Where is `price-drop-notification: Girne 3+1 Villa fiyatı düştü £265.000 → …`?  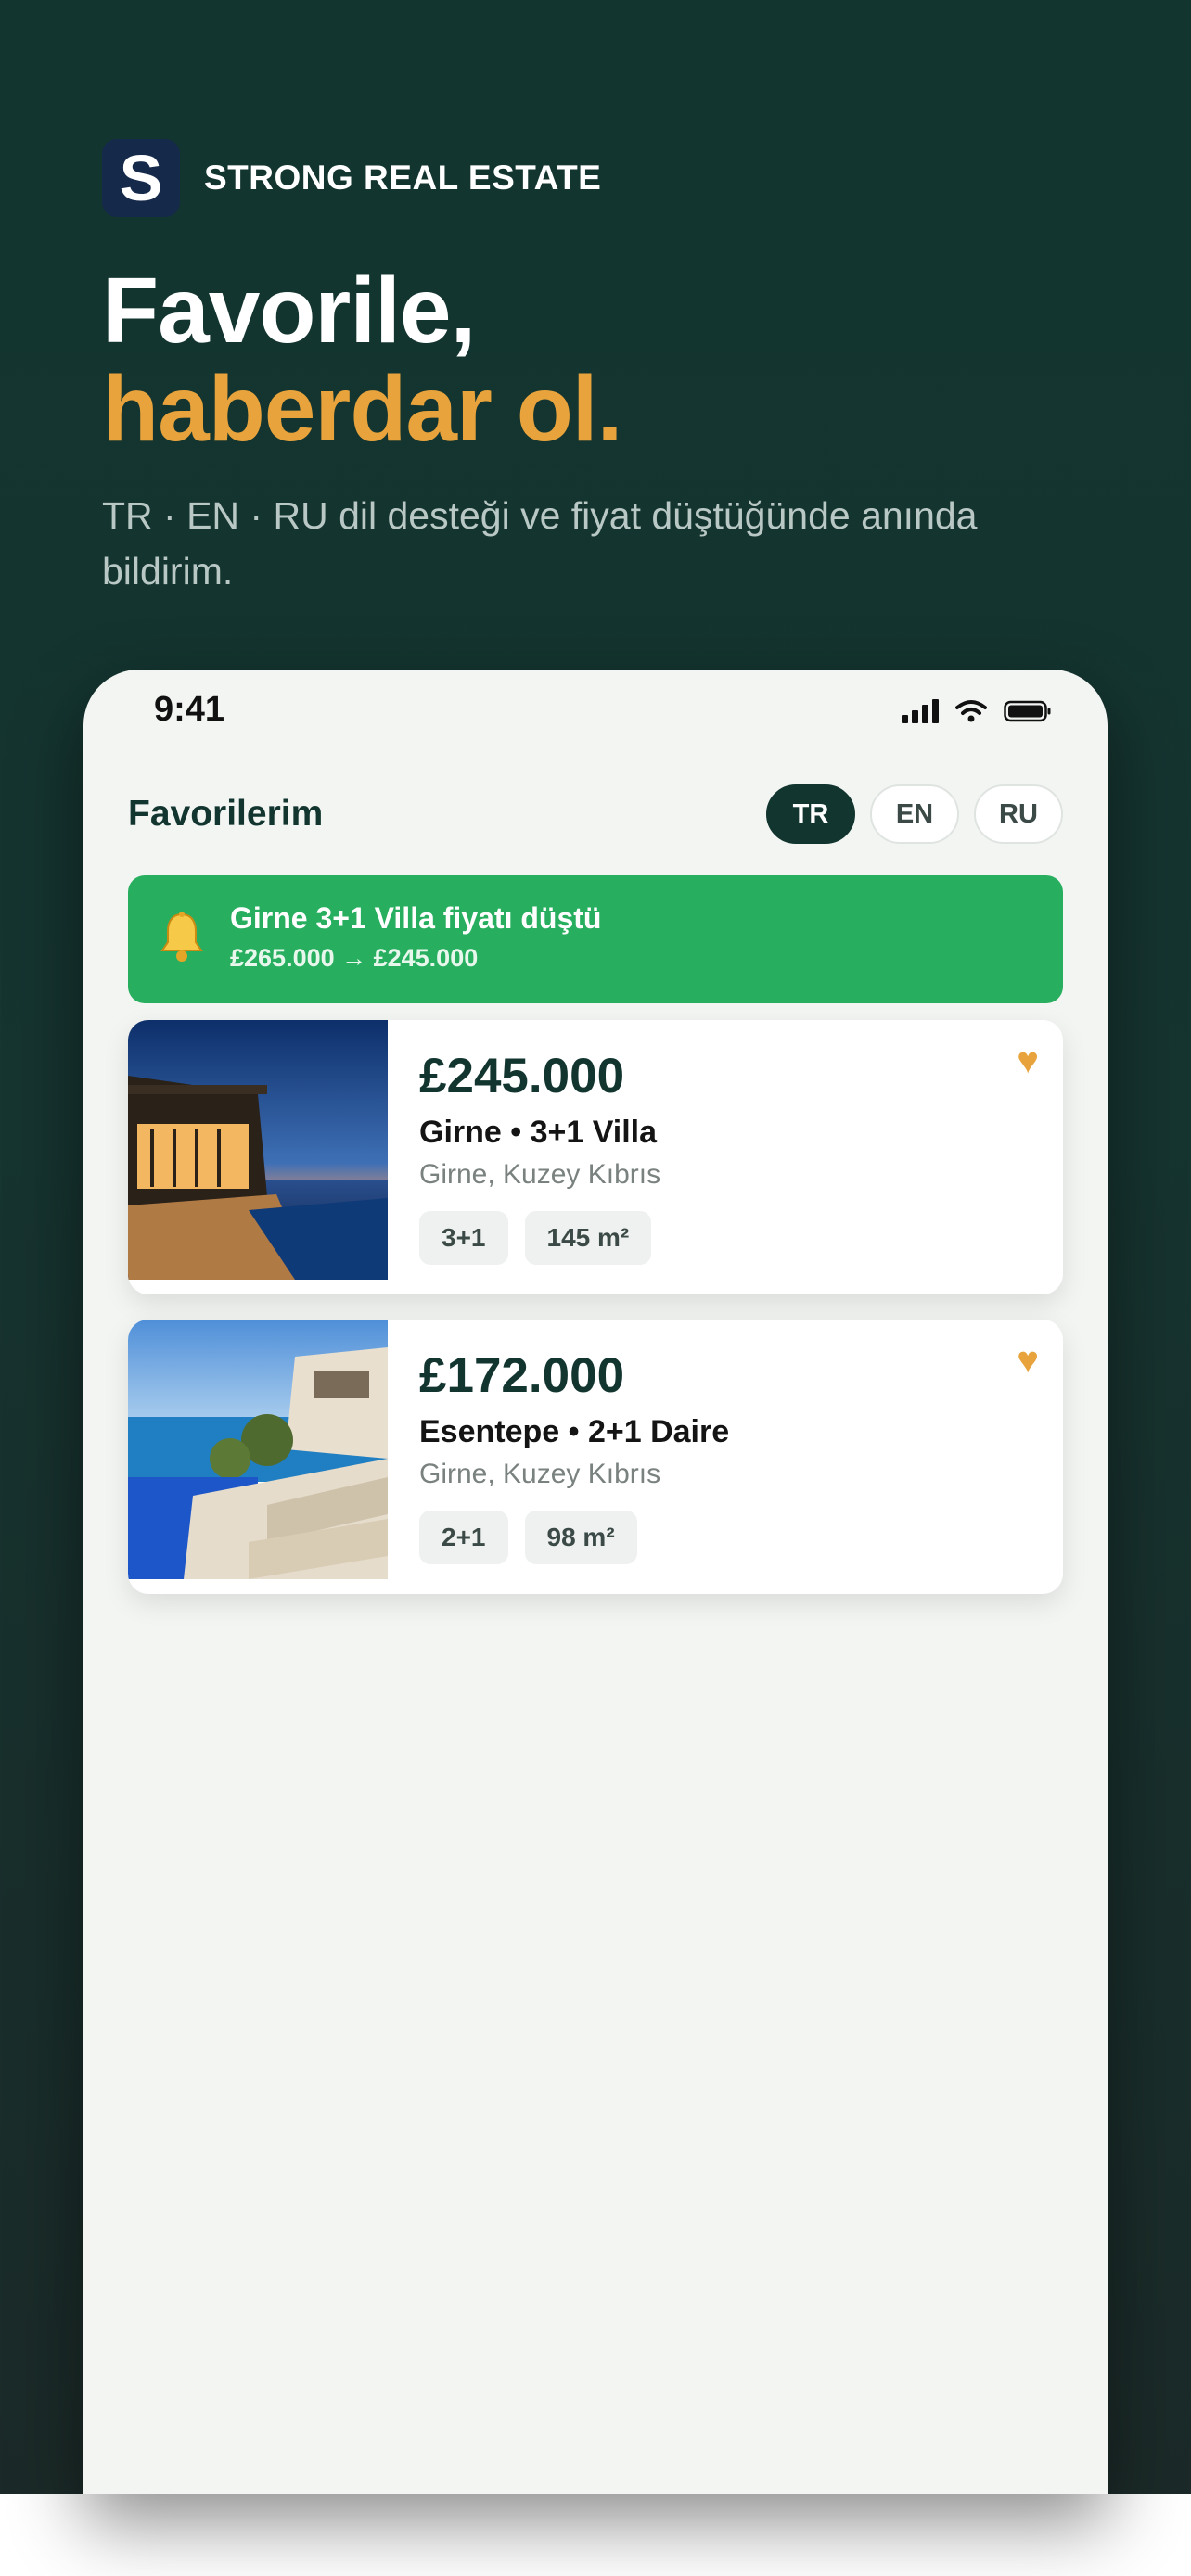 price-drop-notification: Girne 3+1 Villa fiyatı düştü £265.000 → … is located at coordinates (595, 939).